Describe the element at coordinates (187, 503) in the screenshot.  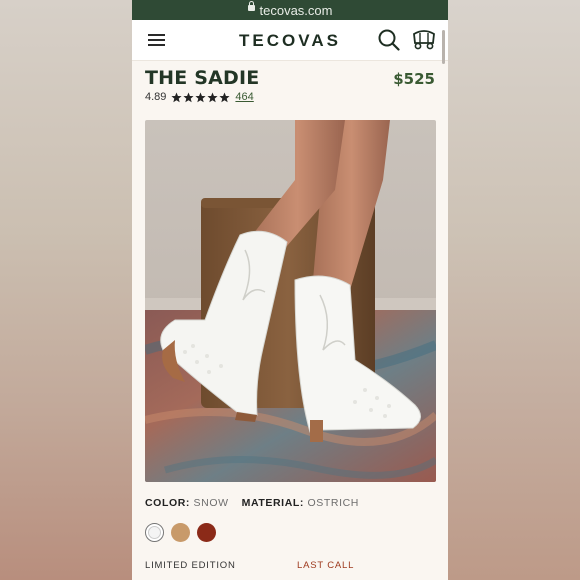
I see `color-info: COLOR: SNOW` at that location.